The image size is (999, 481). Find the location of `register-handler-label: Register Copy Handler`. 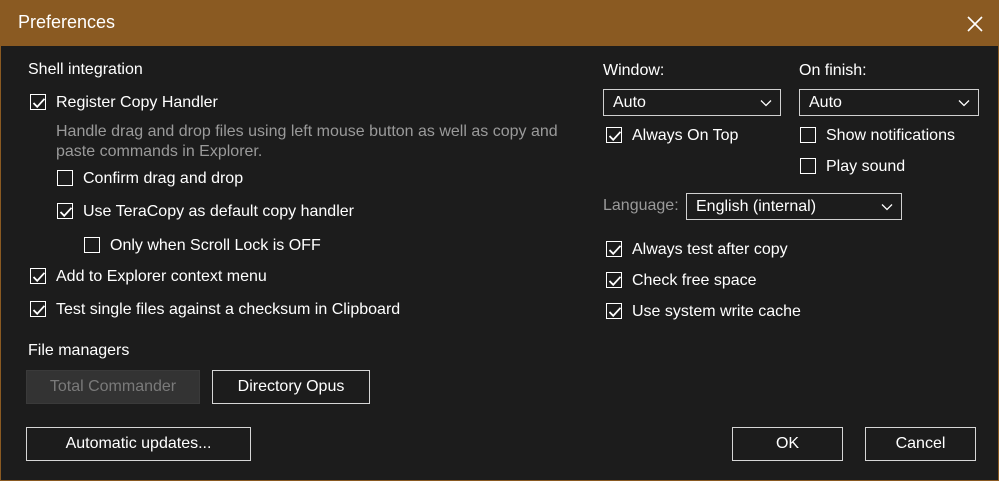

register-handler-label: Register Copy Handler is located at coordinates (137, 103).